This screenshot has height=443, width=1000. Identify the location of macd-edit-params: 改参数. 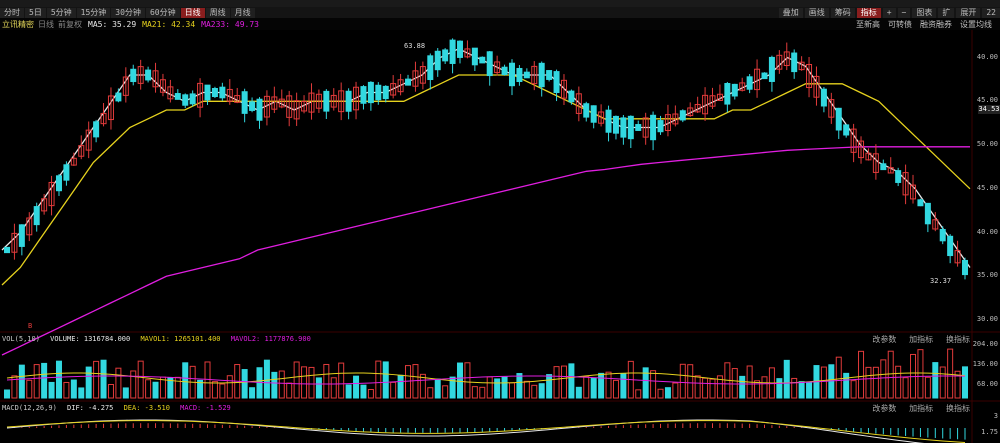
(884, 408).